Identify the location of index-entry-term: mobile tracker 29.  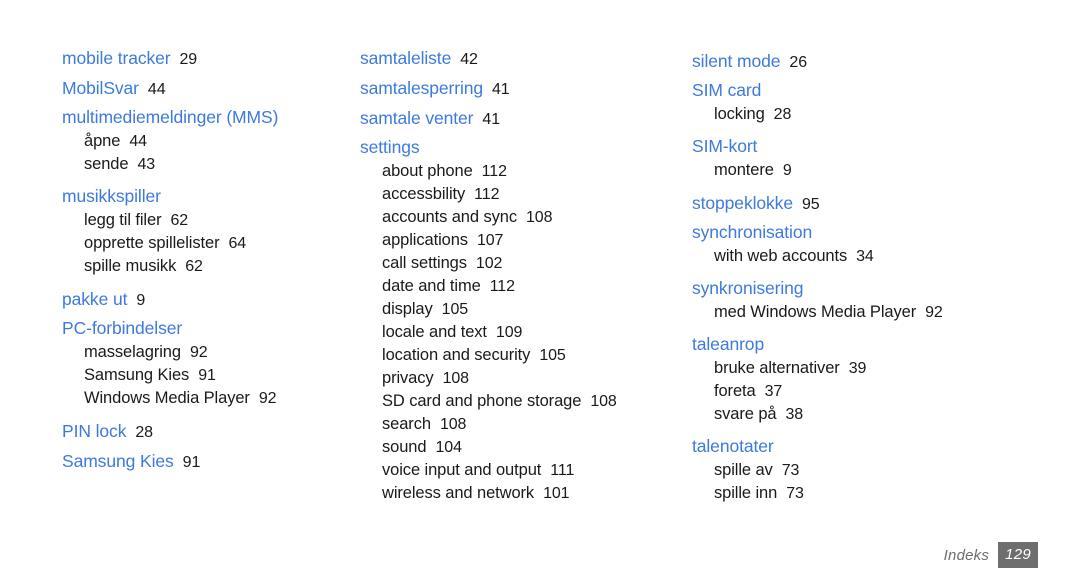
(196, 59).